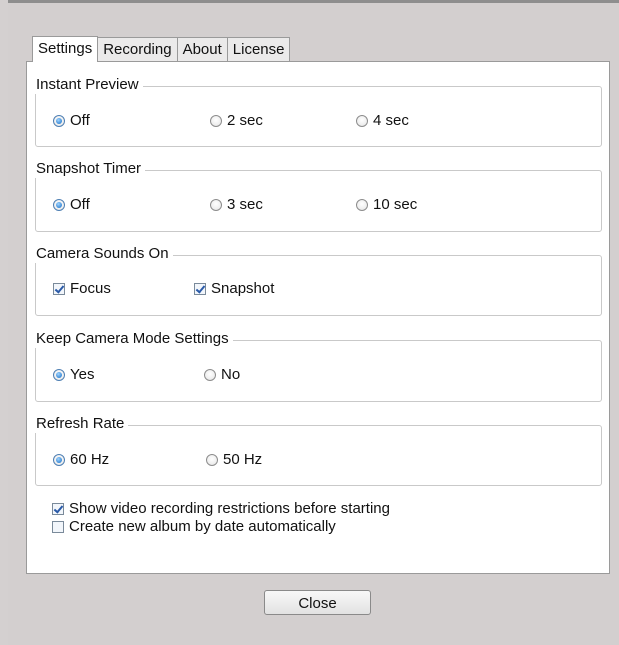 This screenshot has width=619, height=645. I want to click on option-label: 4 sec, so click(391, 120).